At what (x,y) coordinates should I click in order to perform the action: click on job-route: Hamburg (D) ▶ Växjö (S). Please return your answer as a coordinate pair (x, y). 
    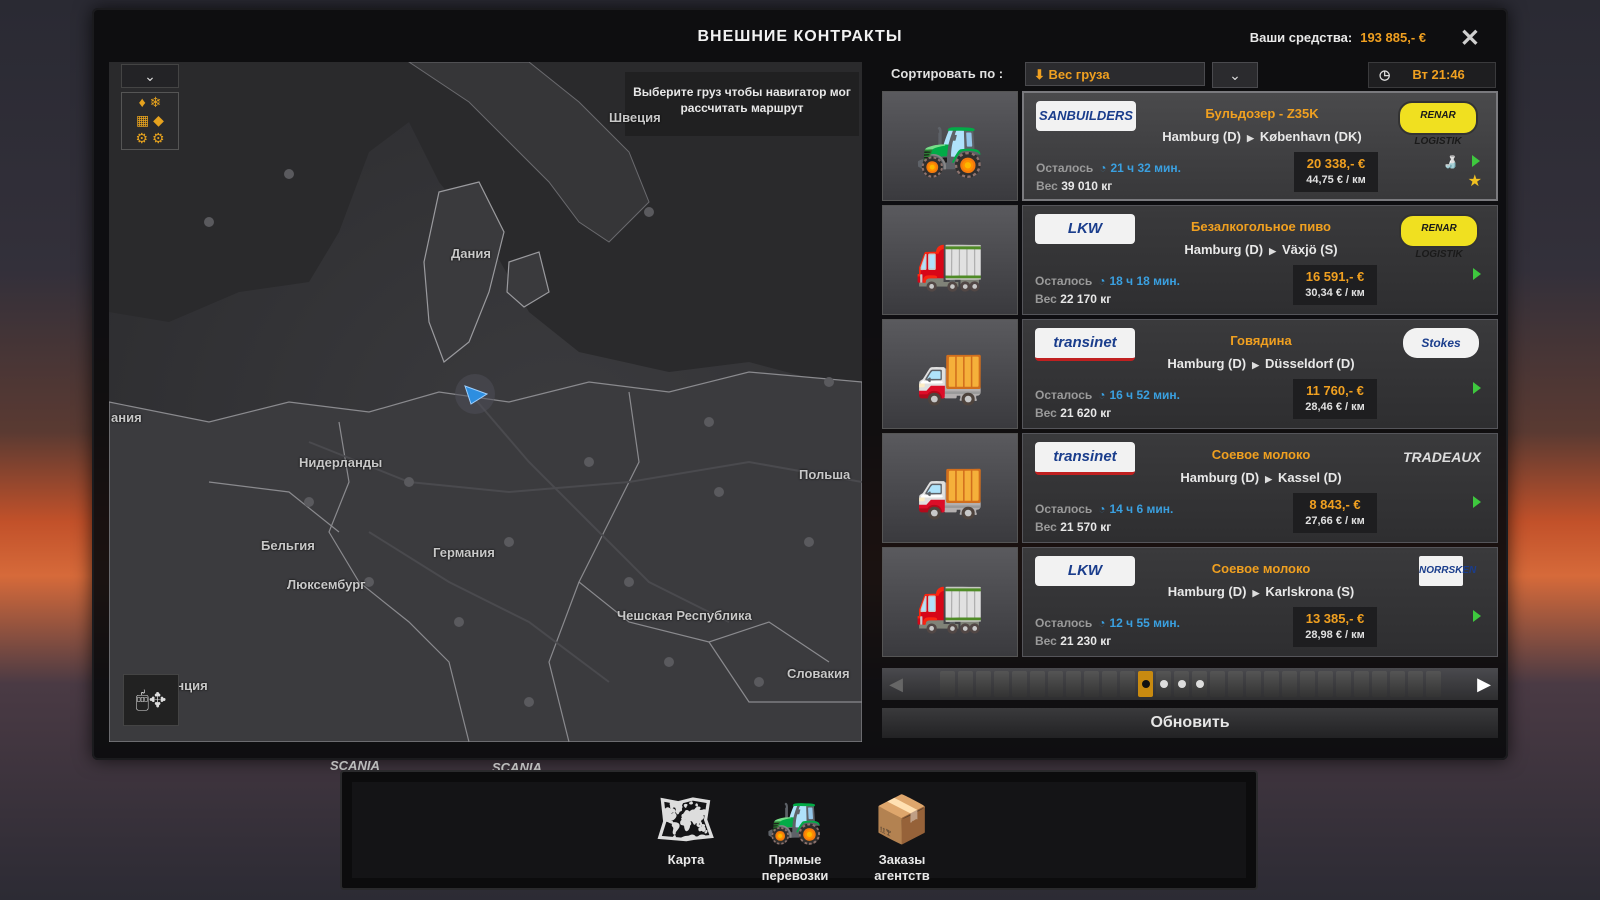
    Looking at the image, I should click on (1261, 249).